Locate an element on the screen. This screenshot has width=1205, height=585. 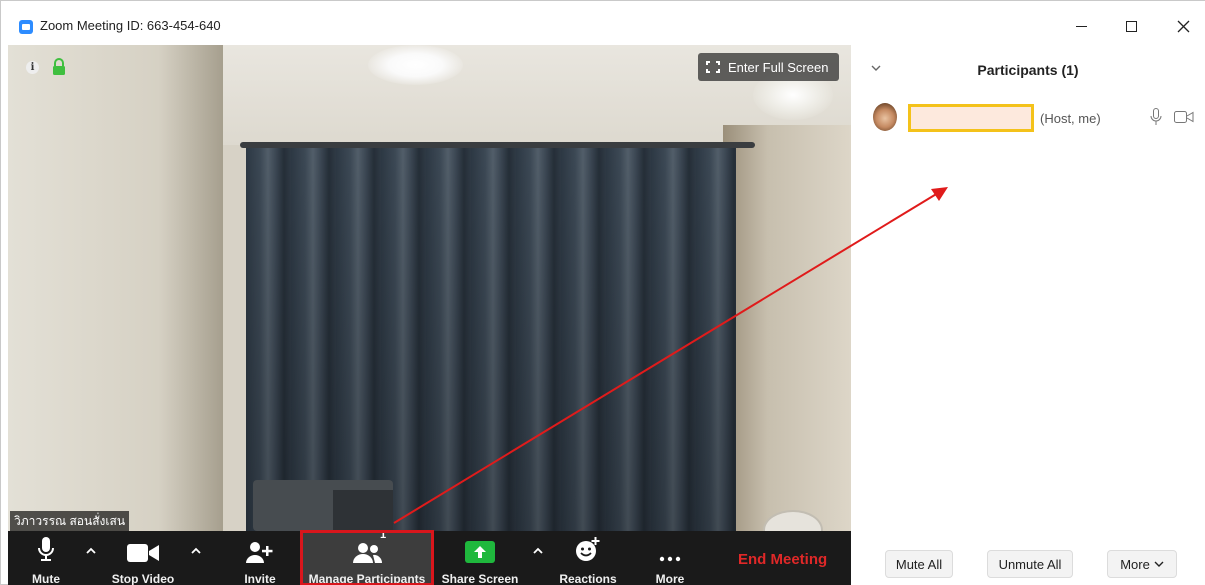
share-screen-label: Share Screen is located at coordinates (480, 578).